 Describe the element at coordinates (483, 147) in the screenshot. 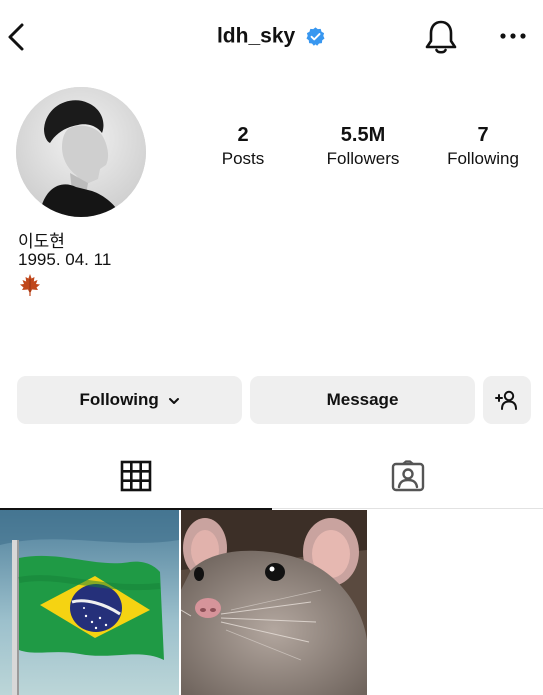

I see `following-stat: 7 Following` at that location.